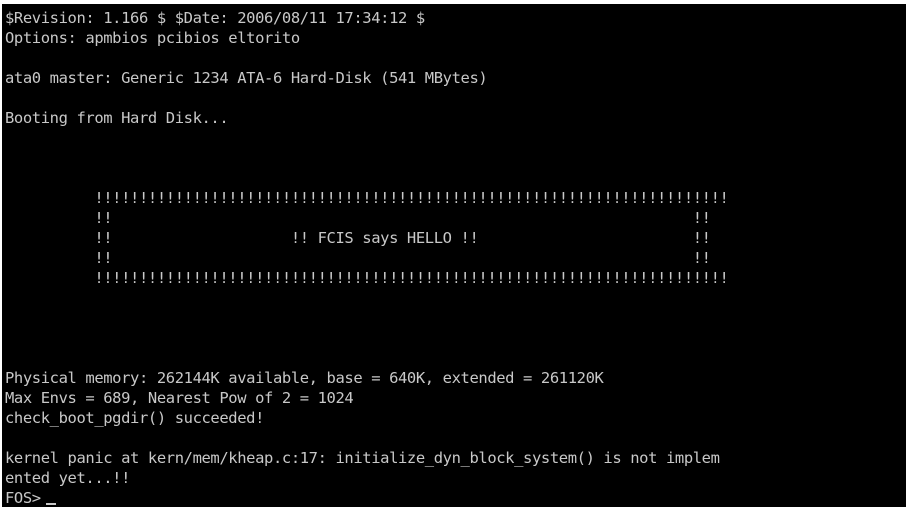 The width and height of the screenshot is (906, 507). I want to click on prompt-label: FOS>, so click(23, 498).